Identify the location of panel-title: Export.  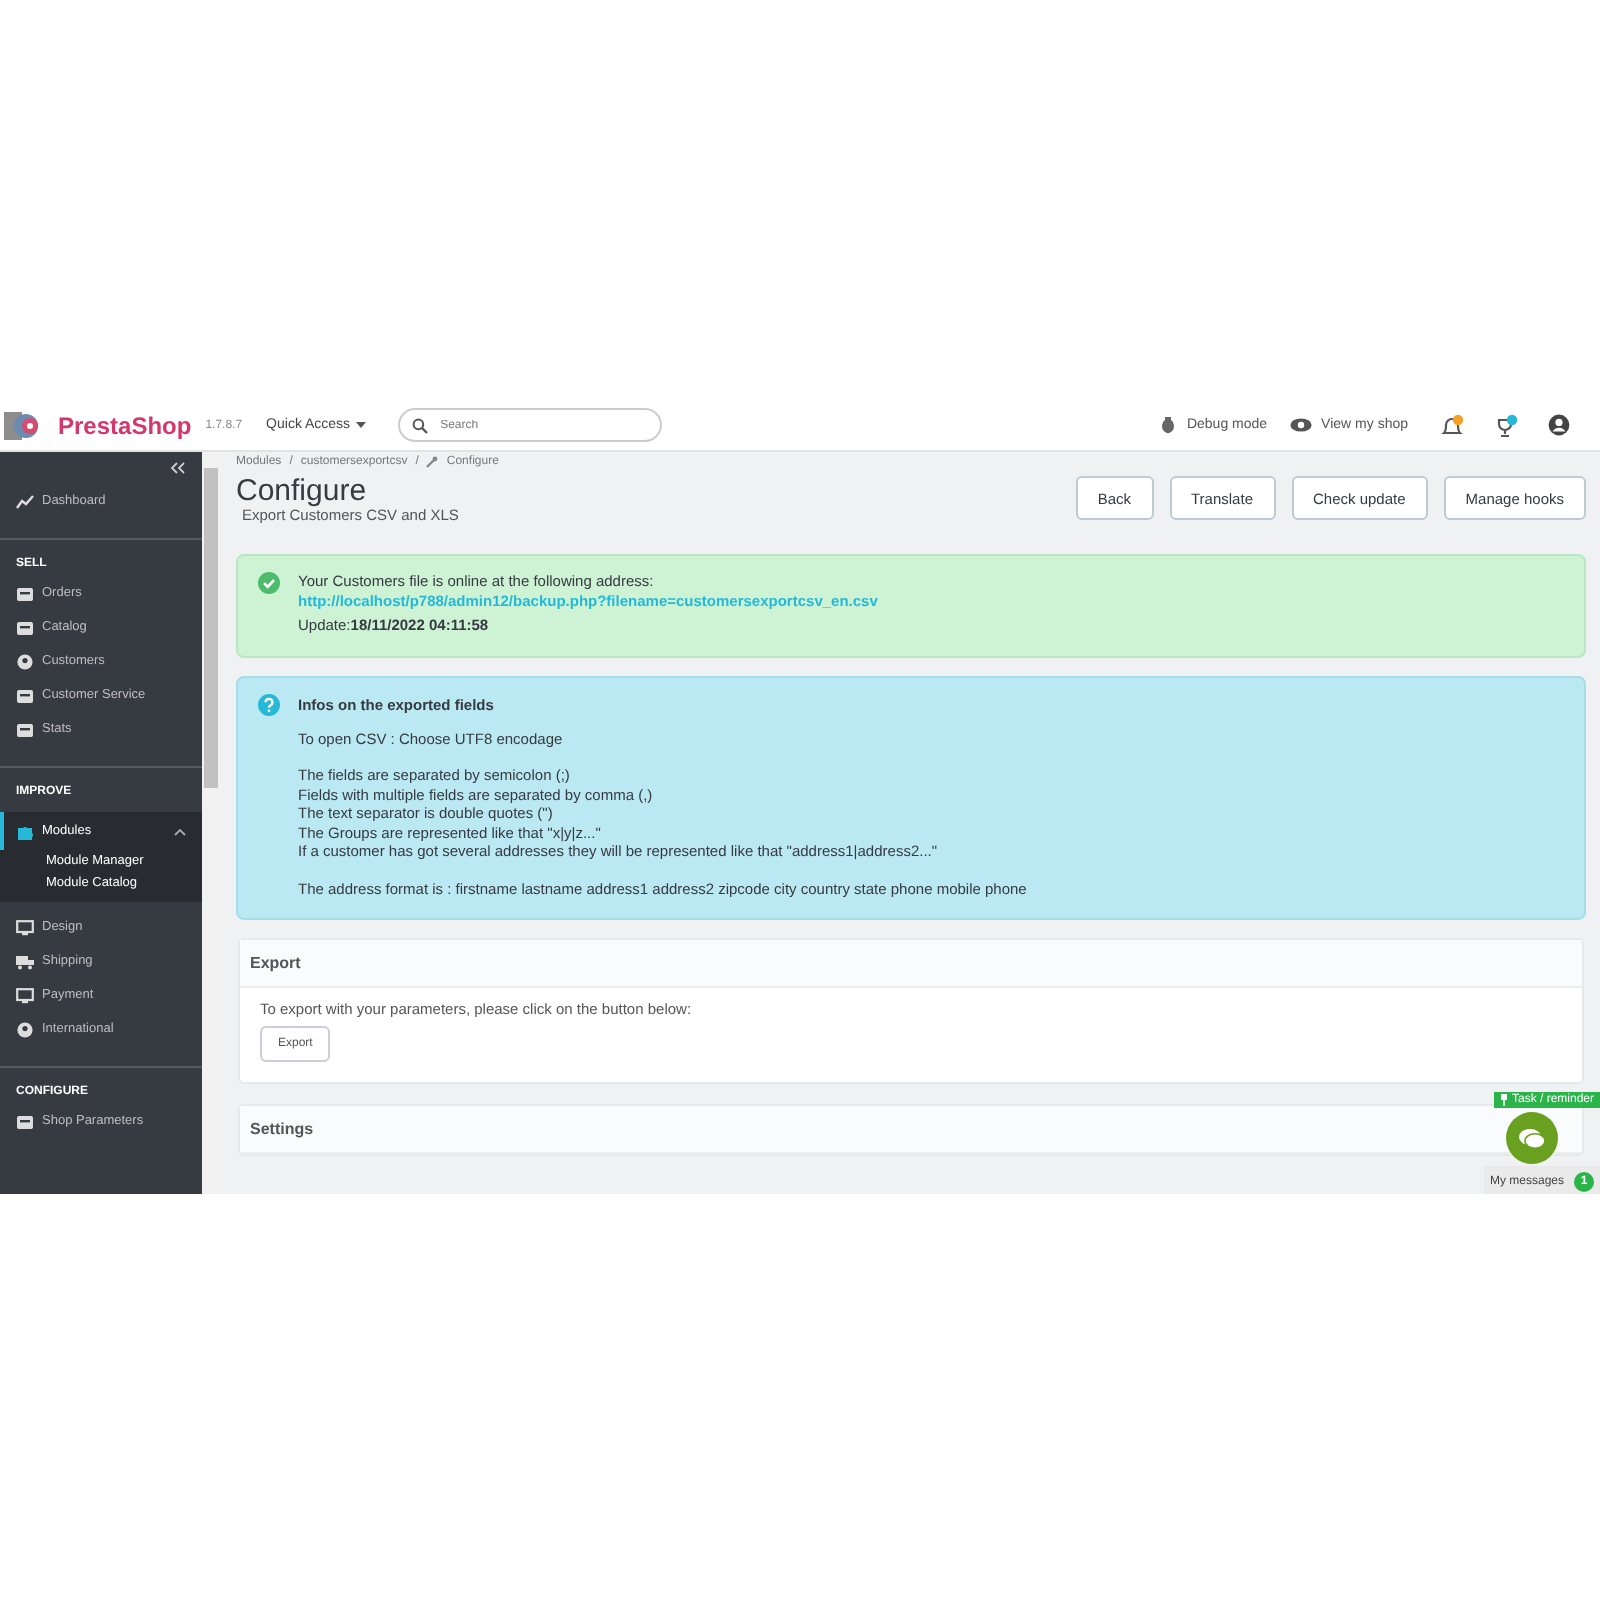
(275, 963).